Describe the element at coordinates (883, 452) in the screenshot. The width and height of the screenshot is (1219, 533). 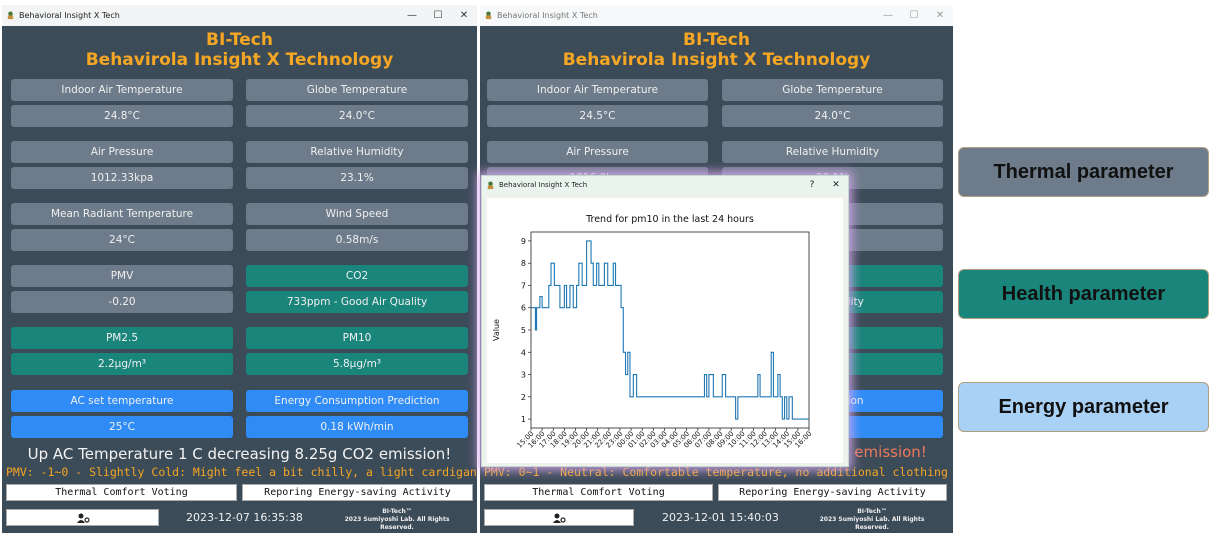
I see `co2-suggestion: 2 emission!` at that location.